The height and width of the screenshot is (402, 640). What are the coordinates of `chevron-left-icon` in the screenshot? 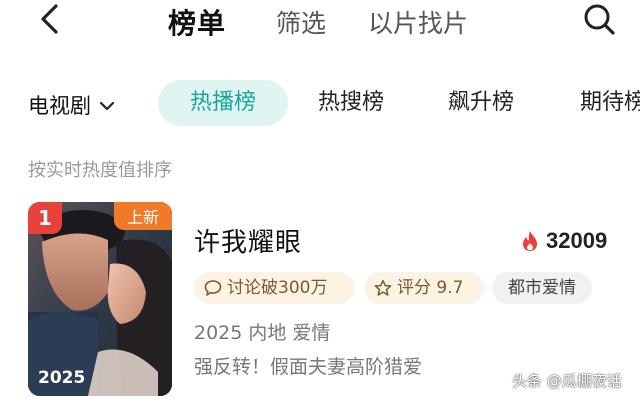 It's located at (49, 19).